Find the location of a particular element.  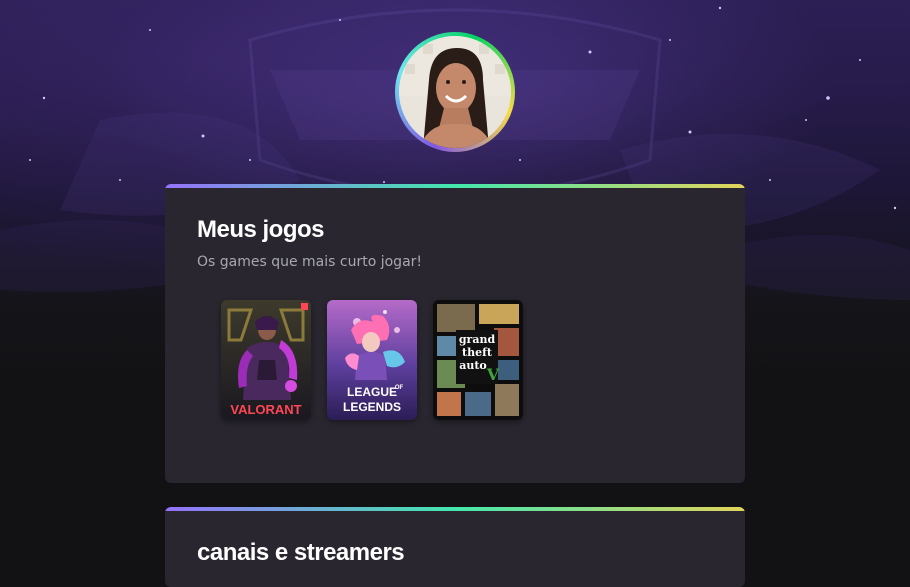

gta-cover-text-2: theft is located at coordinates (477, 352).